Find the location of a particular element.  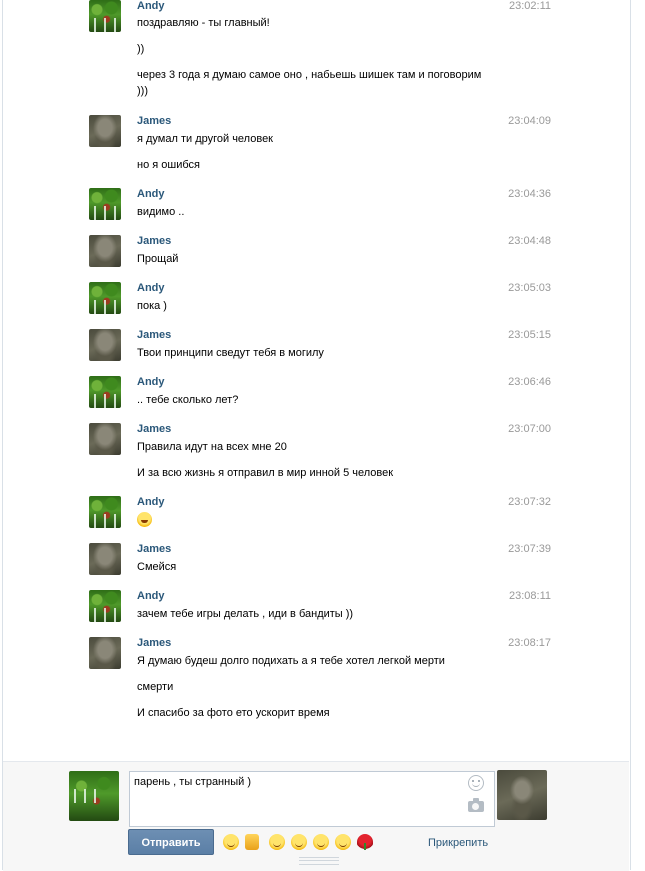

message-time: 23:06:46 is located at coordinates (501, 382).